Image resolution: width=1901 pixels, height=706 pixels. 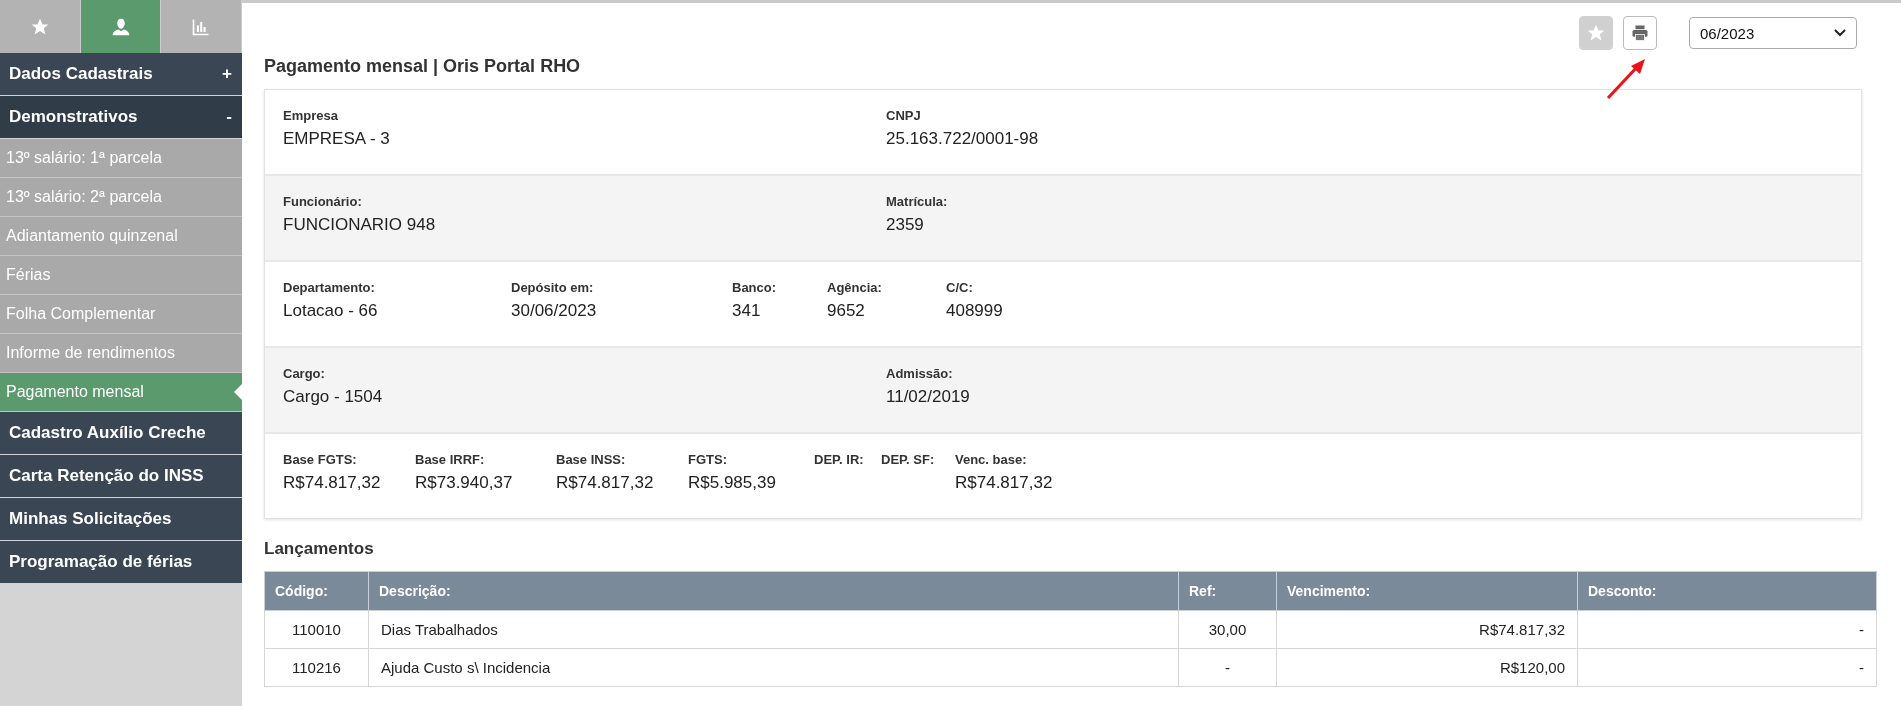 I want to click on field-label: DEP. SF:, so click(x=908, y=459).